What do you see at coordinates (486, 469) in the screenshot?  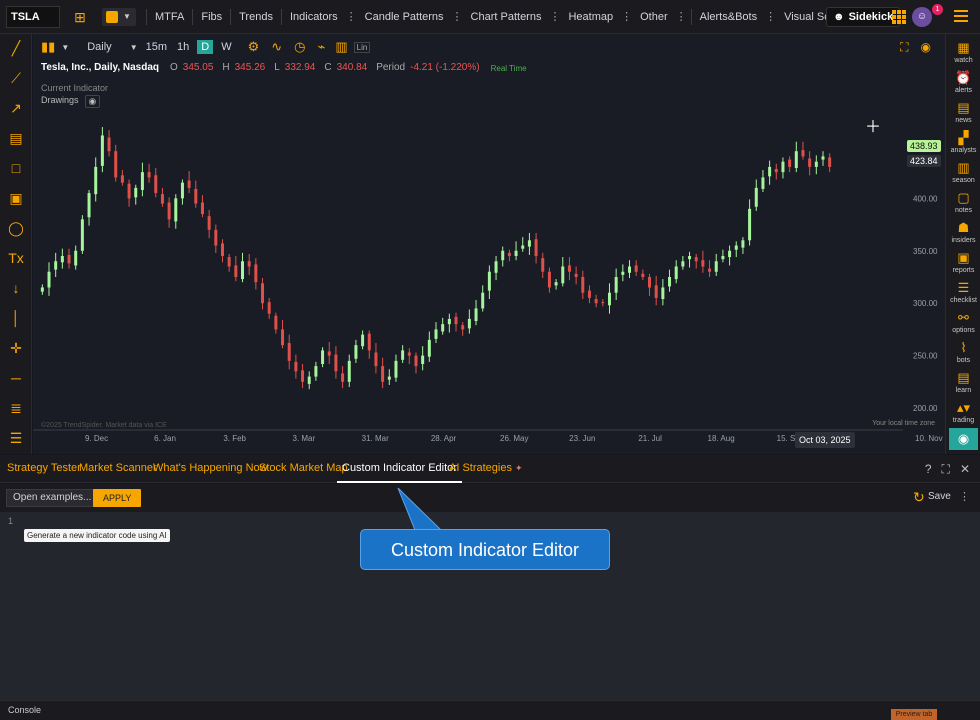 I see `tab-ai-strategies: AI Strategies ✦` at bounding box center [486, 469].